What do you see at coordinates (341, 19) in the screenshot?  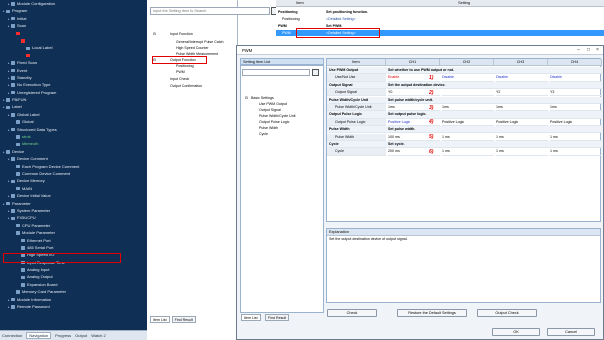 I see `positioning-detailed-setting-link: <Detailed Setting>` at bounding box center [341, 19].